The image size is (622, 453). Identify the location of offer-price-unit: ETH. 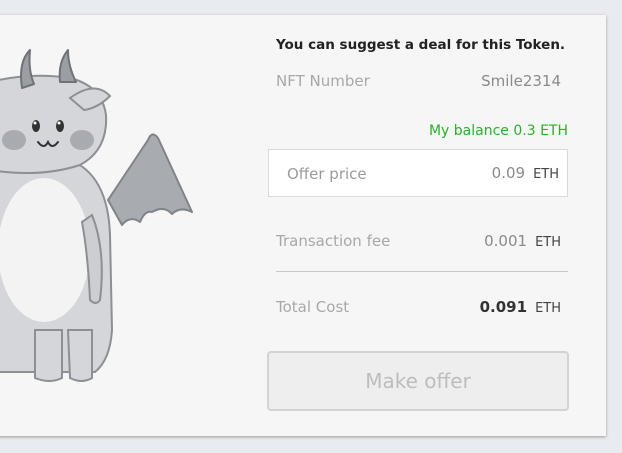
(546, 174).